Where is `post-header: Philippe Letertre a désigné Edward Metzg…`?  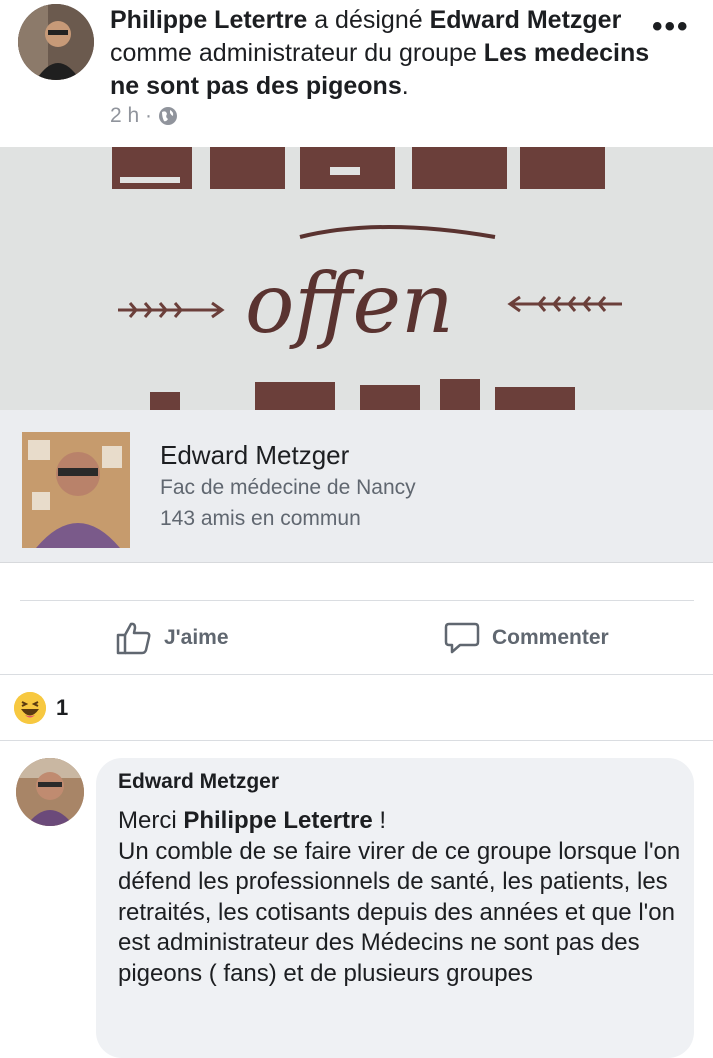
post-header: Philippe Letertre a désigné Edward Metzg… is located at coordinates (356, 70).